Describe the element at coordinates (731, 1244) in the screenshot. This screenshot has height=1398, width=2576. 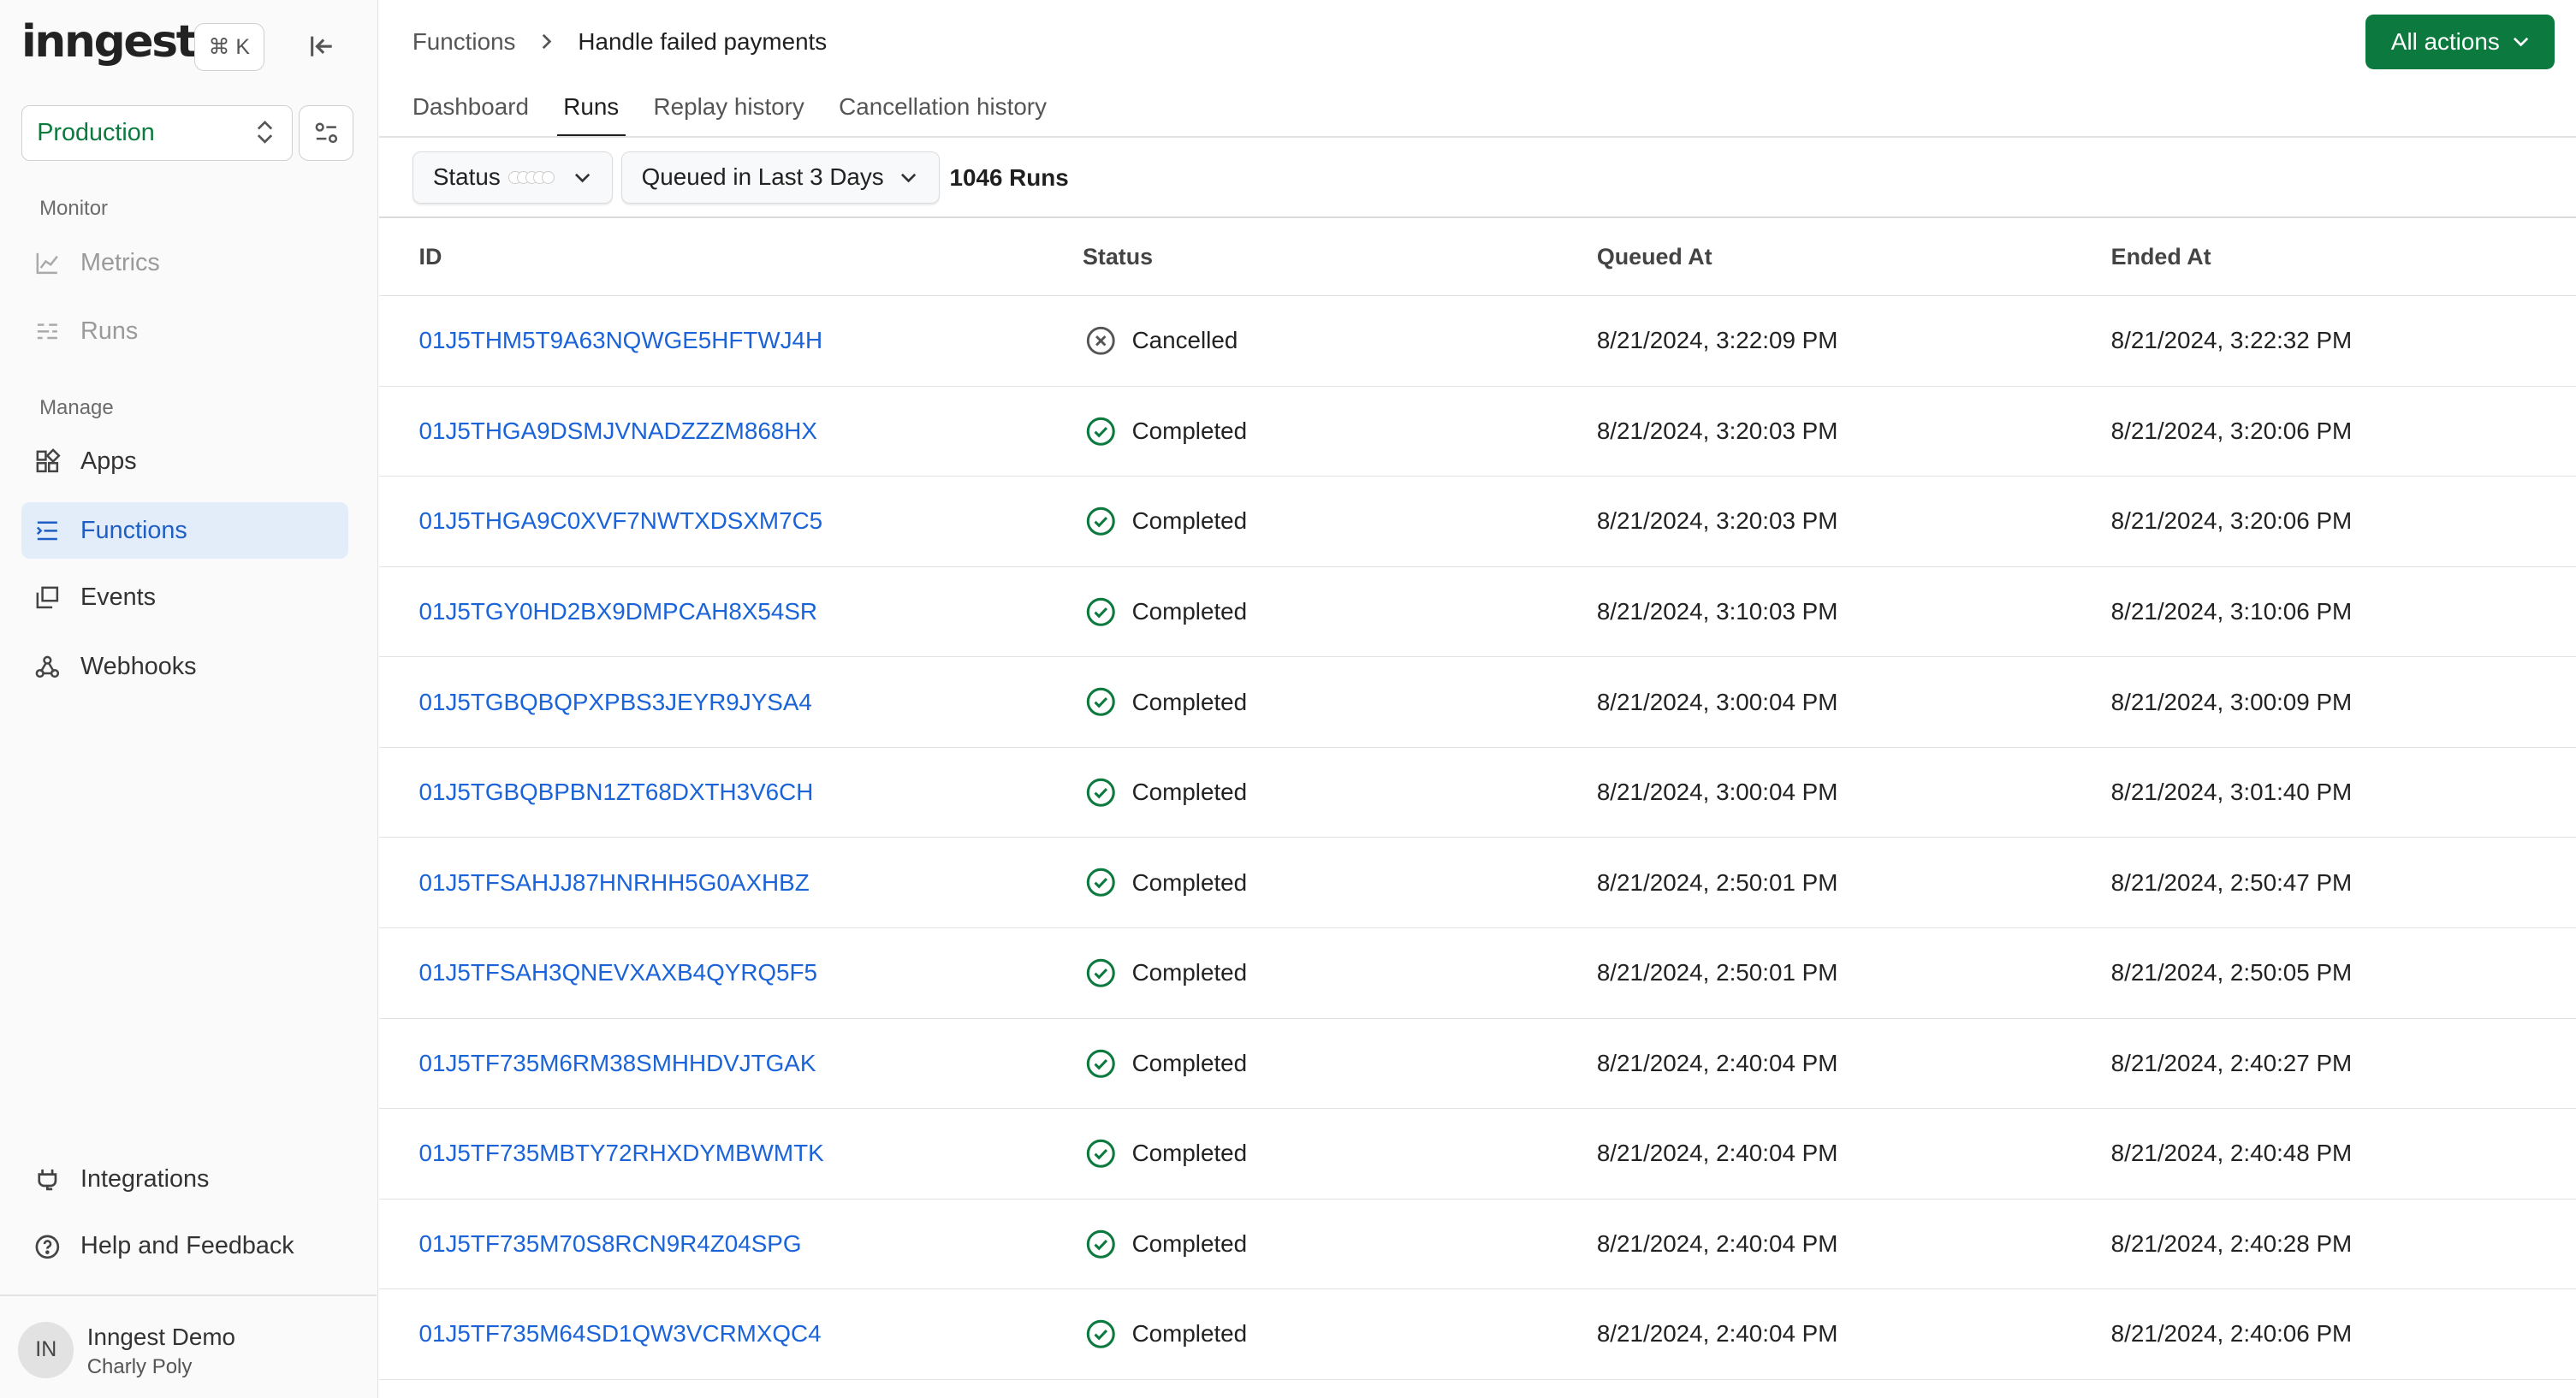
I see `run-id-link: 01J5TF735M70S8RCN9R4Z04SPG` at that location.